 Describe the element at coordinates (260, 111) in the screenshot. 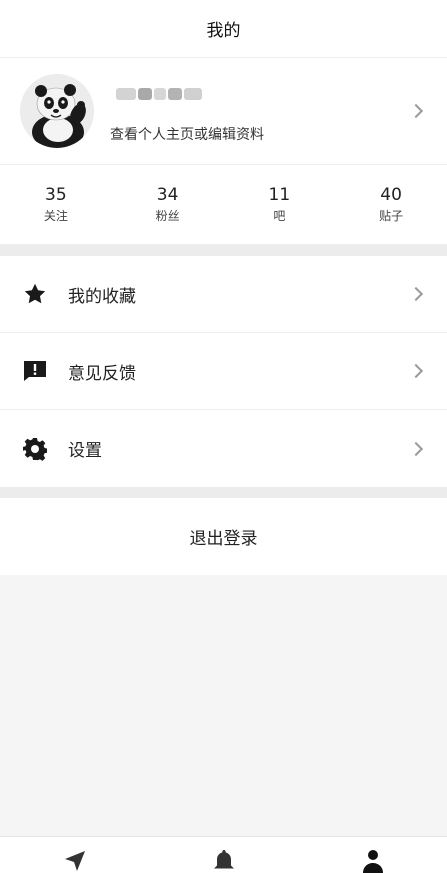

I see `profile-info: 查看个人主页或编辑资料` at that location.